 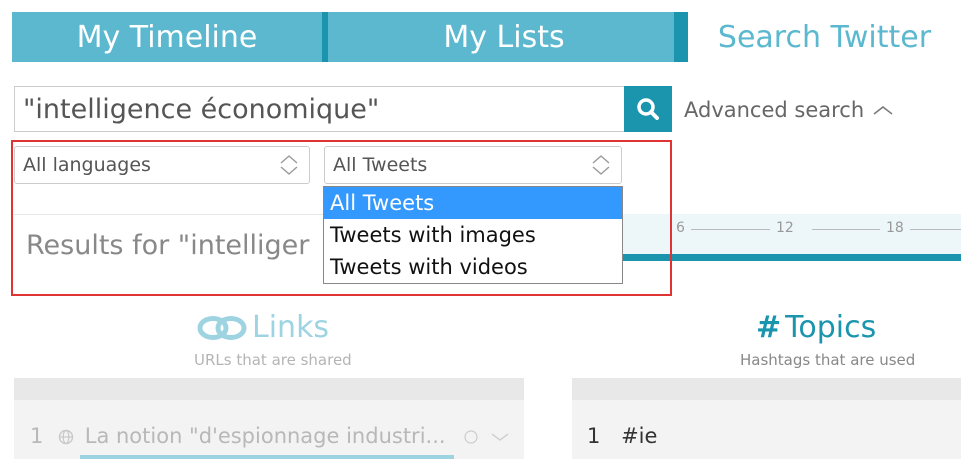 I want to click on timeline-tick: 12, so click(x=785, y=228).